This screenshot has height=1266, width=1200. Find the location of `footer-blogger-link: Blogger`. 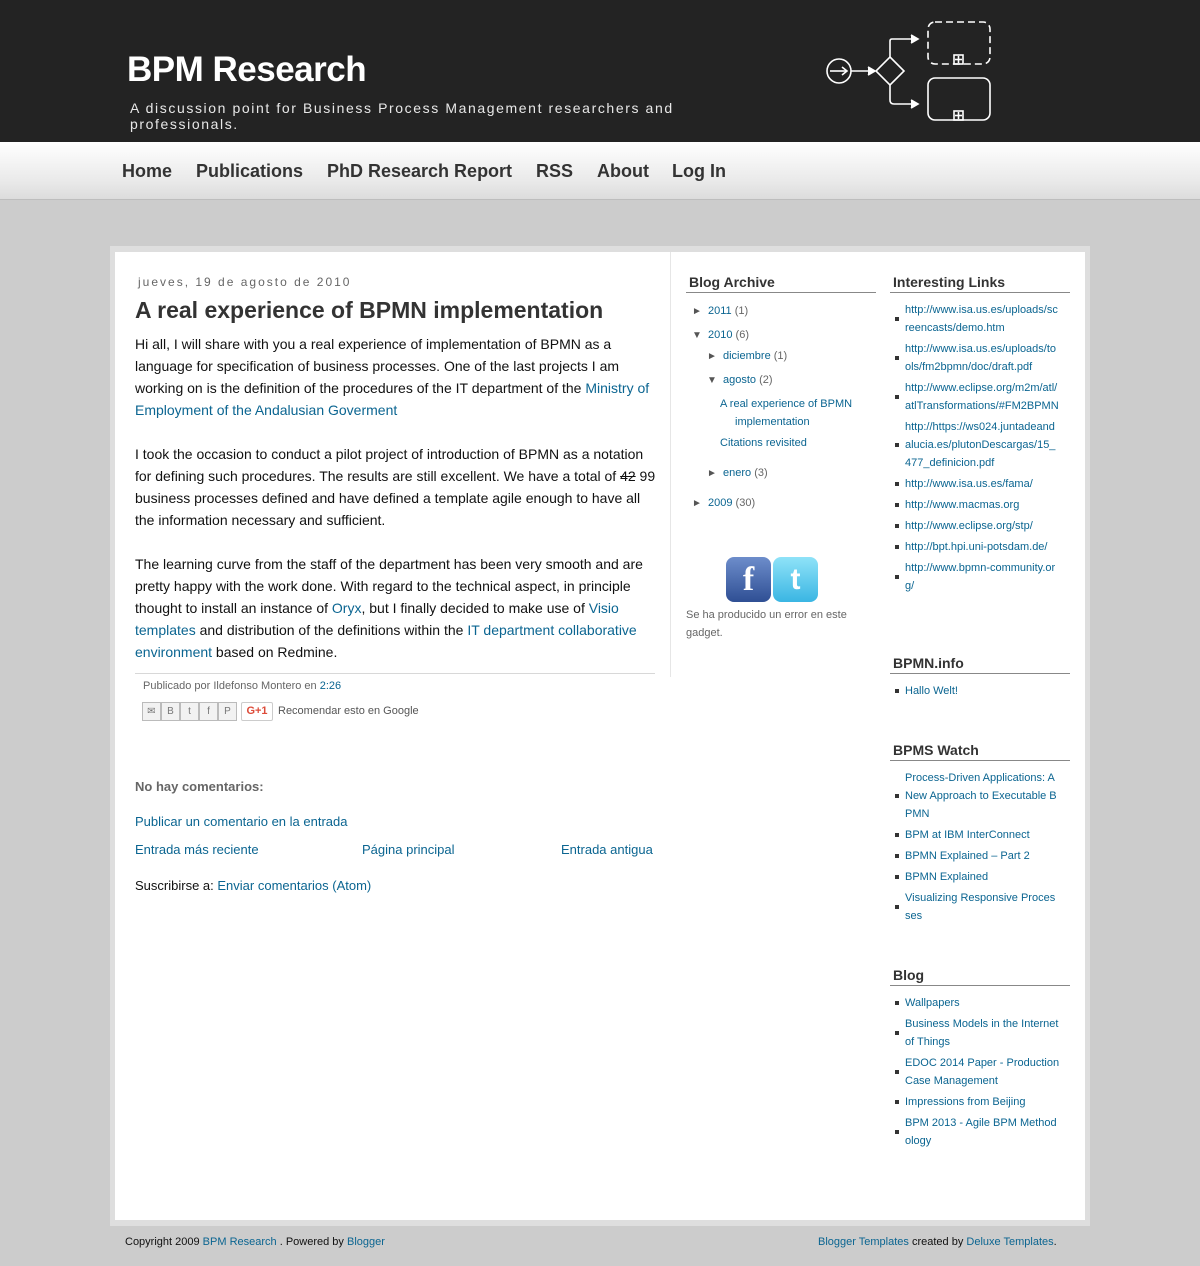

footer-blogger-link: Blogger is located at coordinates (366, 1242).